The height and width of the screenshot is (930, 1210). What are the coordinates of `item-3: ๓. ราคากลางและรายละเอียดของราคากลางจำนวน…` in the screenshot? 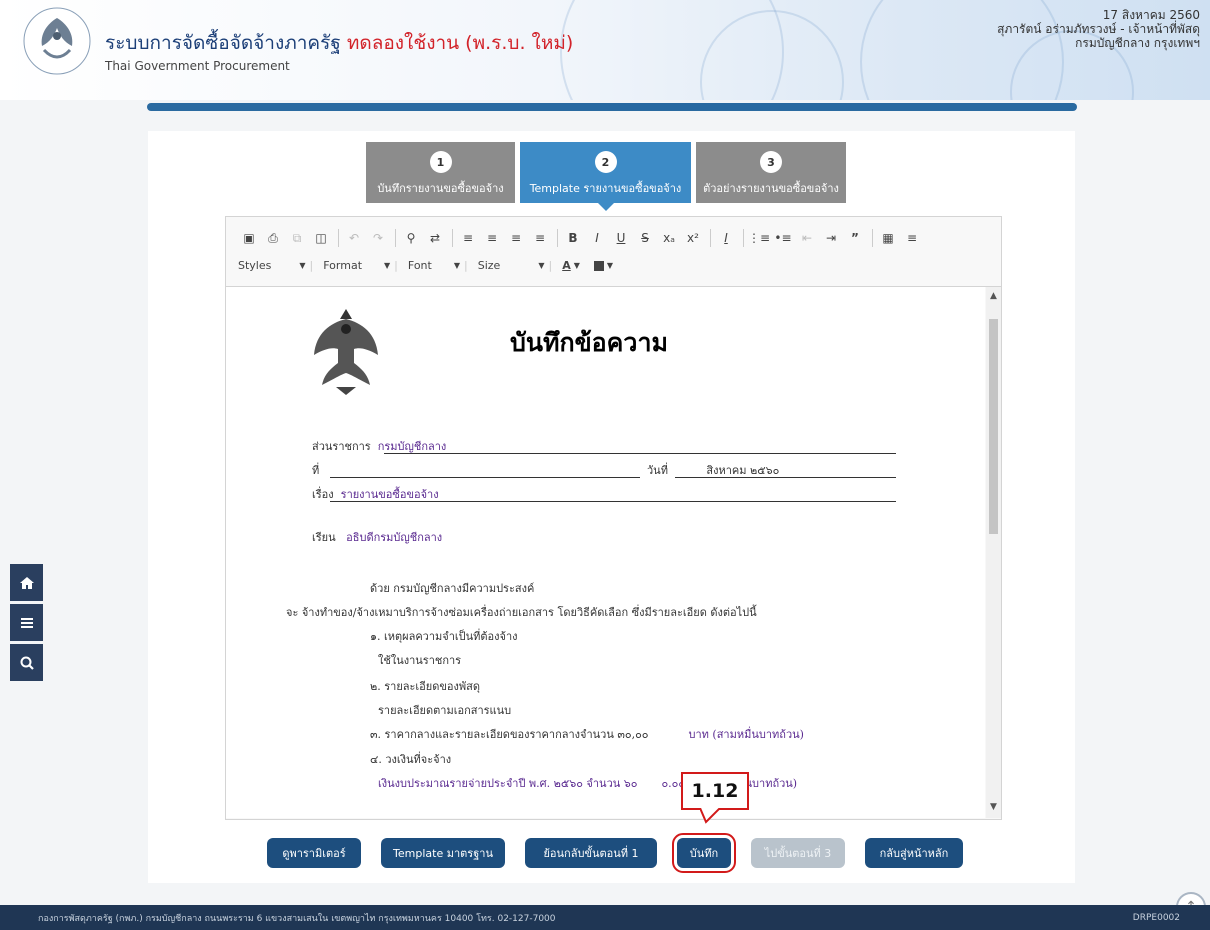 It's located at (587, 734).